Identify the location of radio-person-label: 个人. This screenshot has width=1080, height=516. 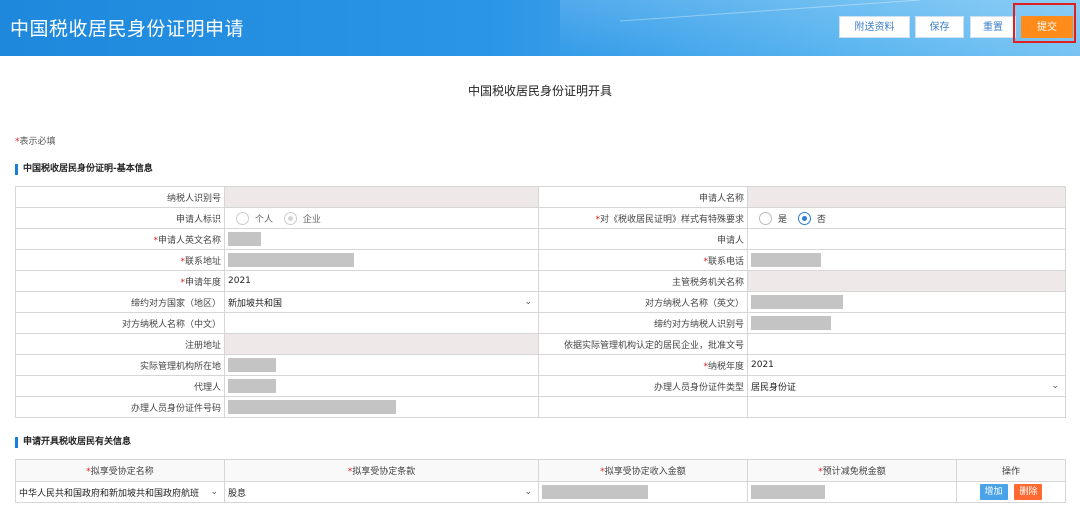
(264, 219).